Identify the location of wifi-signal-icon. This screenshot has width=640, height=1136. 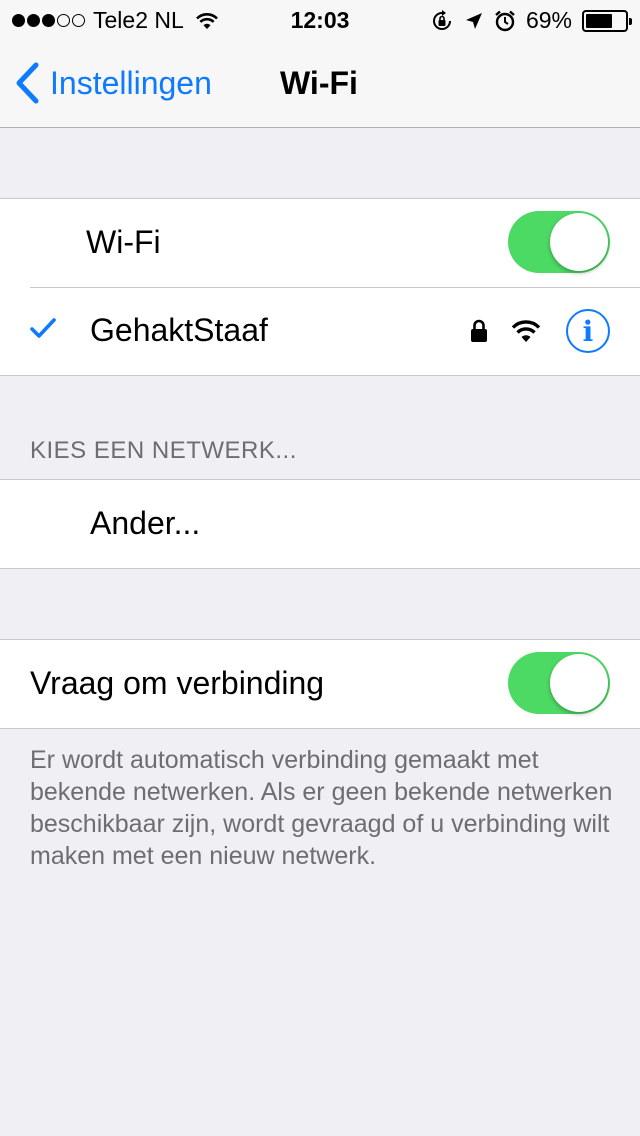
(526, 331).